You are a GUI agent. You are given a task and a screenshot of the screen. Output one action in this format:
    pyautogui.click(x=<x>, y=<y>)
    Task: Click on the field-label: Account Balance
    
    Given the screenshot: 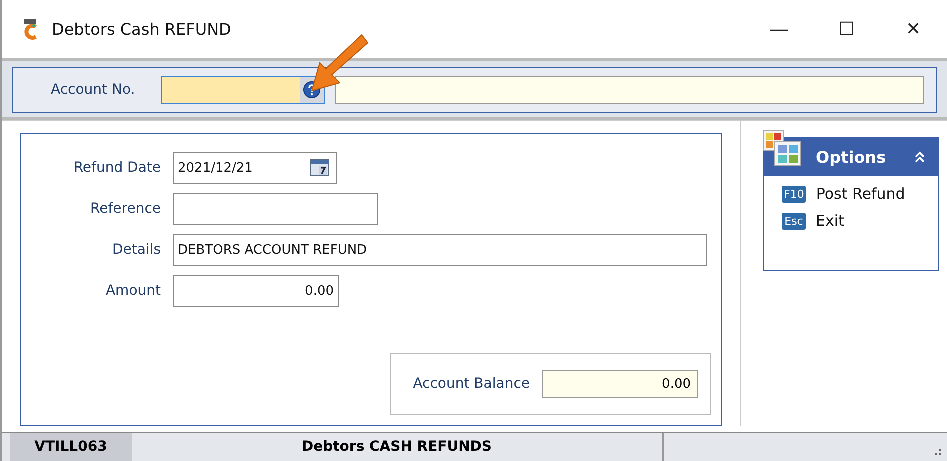 What is the action you would take?
    pyautogui.click(x=471, y=384)
    